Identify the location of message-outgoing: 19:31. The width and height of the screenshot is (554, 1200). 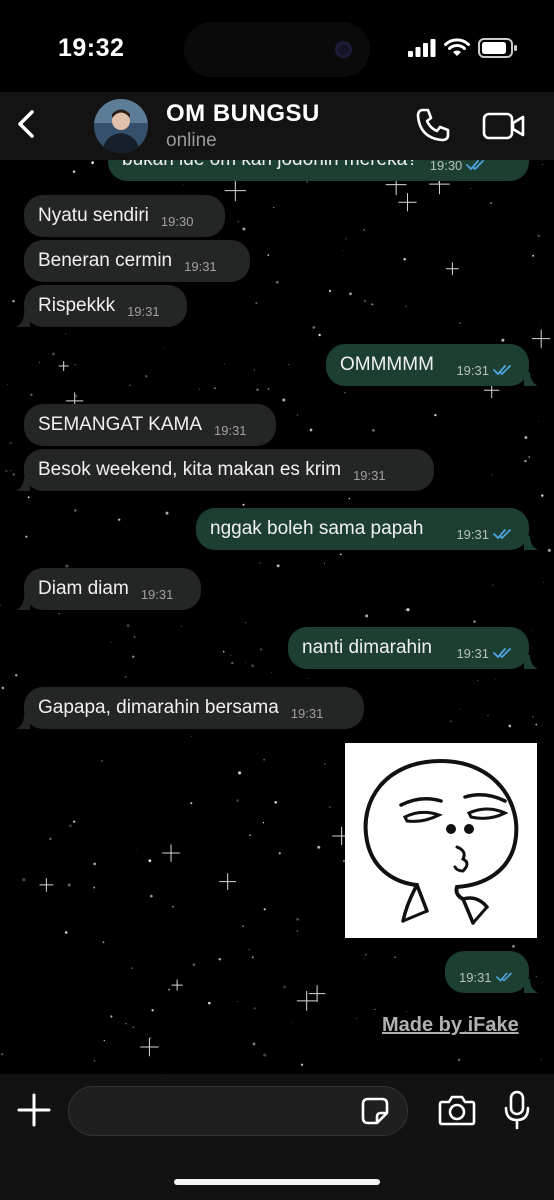
(487, 972).